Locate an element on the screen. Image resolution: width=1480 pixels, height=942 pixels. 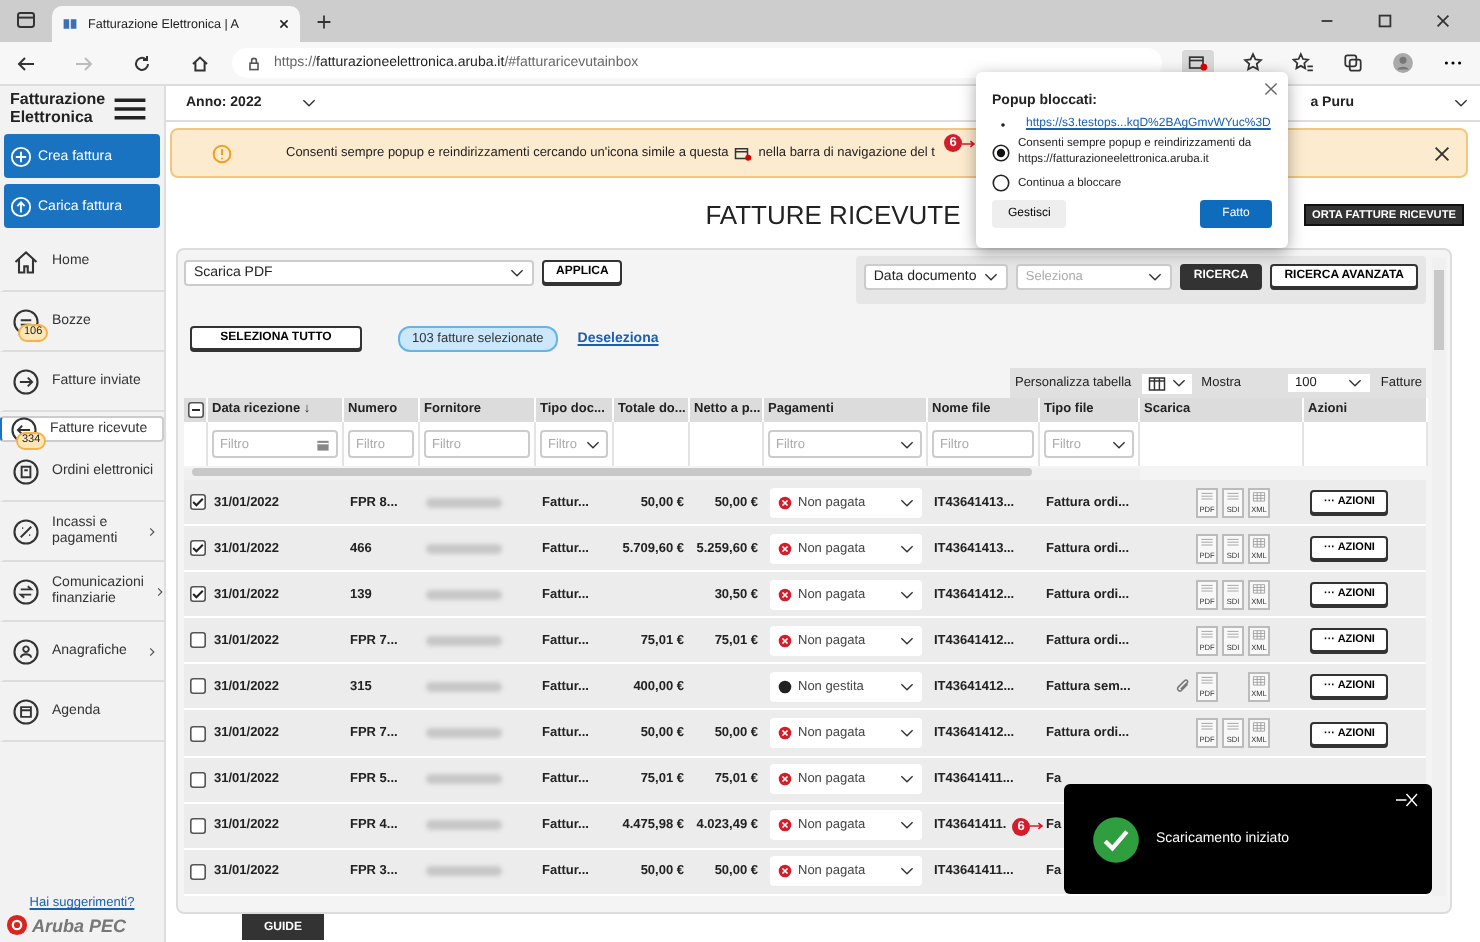
warning-icon is located at coordinates (222, 153).